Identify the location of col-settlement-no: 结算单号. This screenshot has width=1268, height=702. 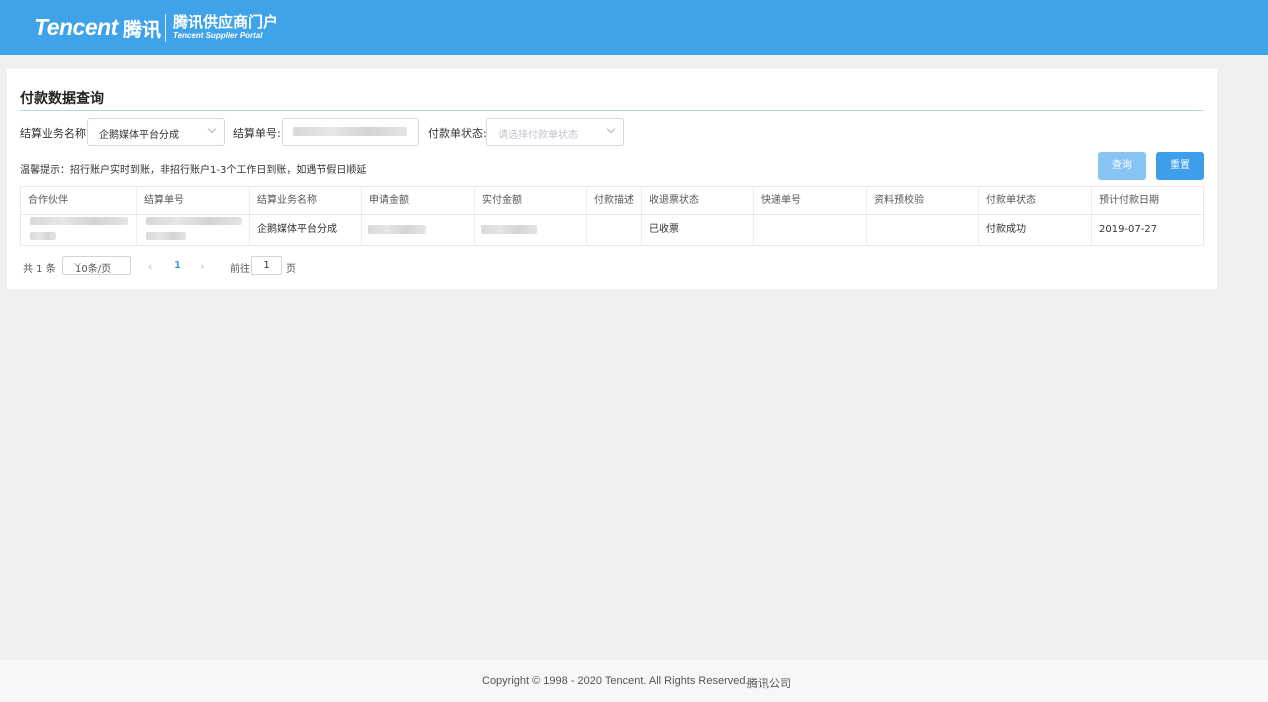
(193, 201).